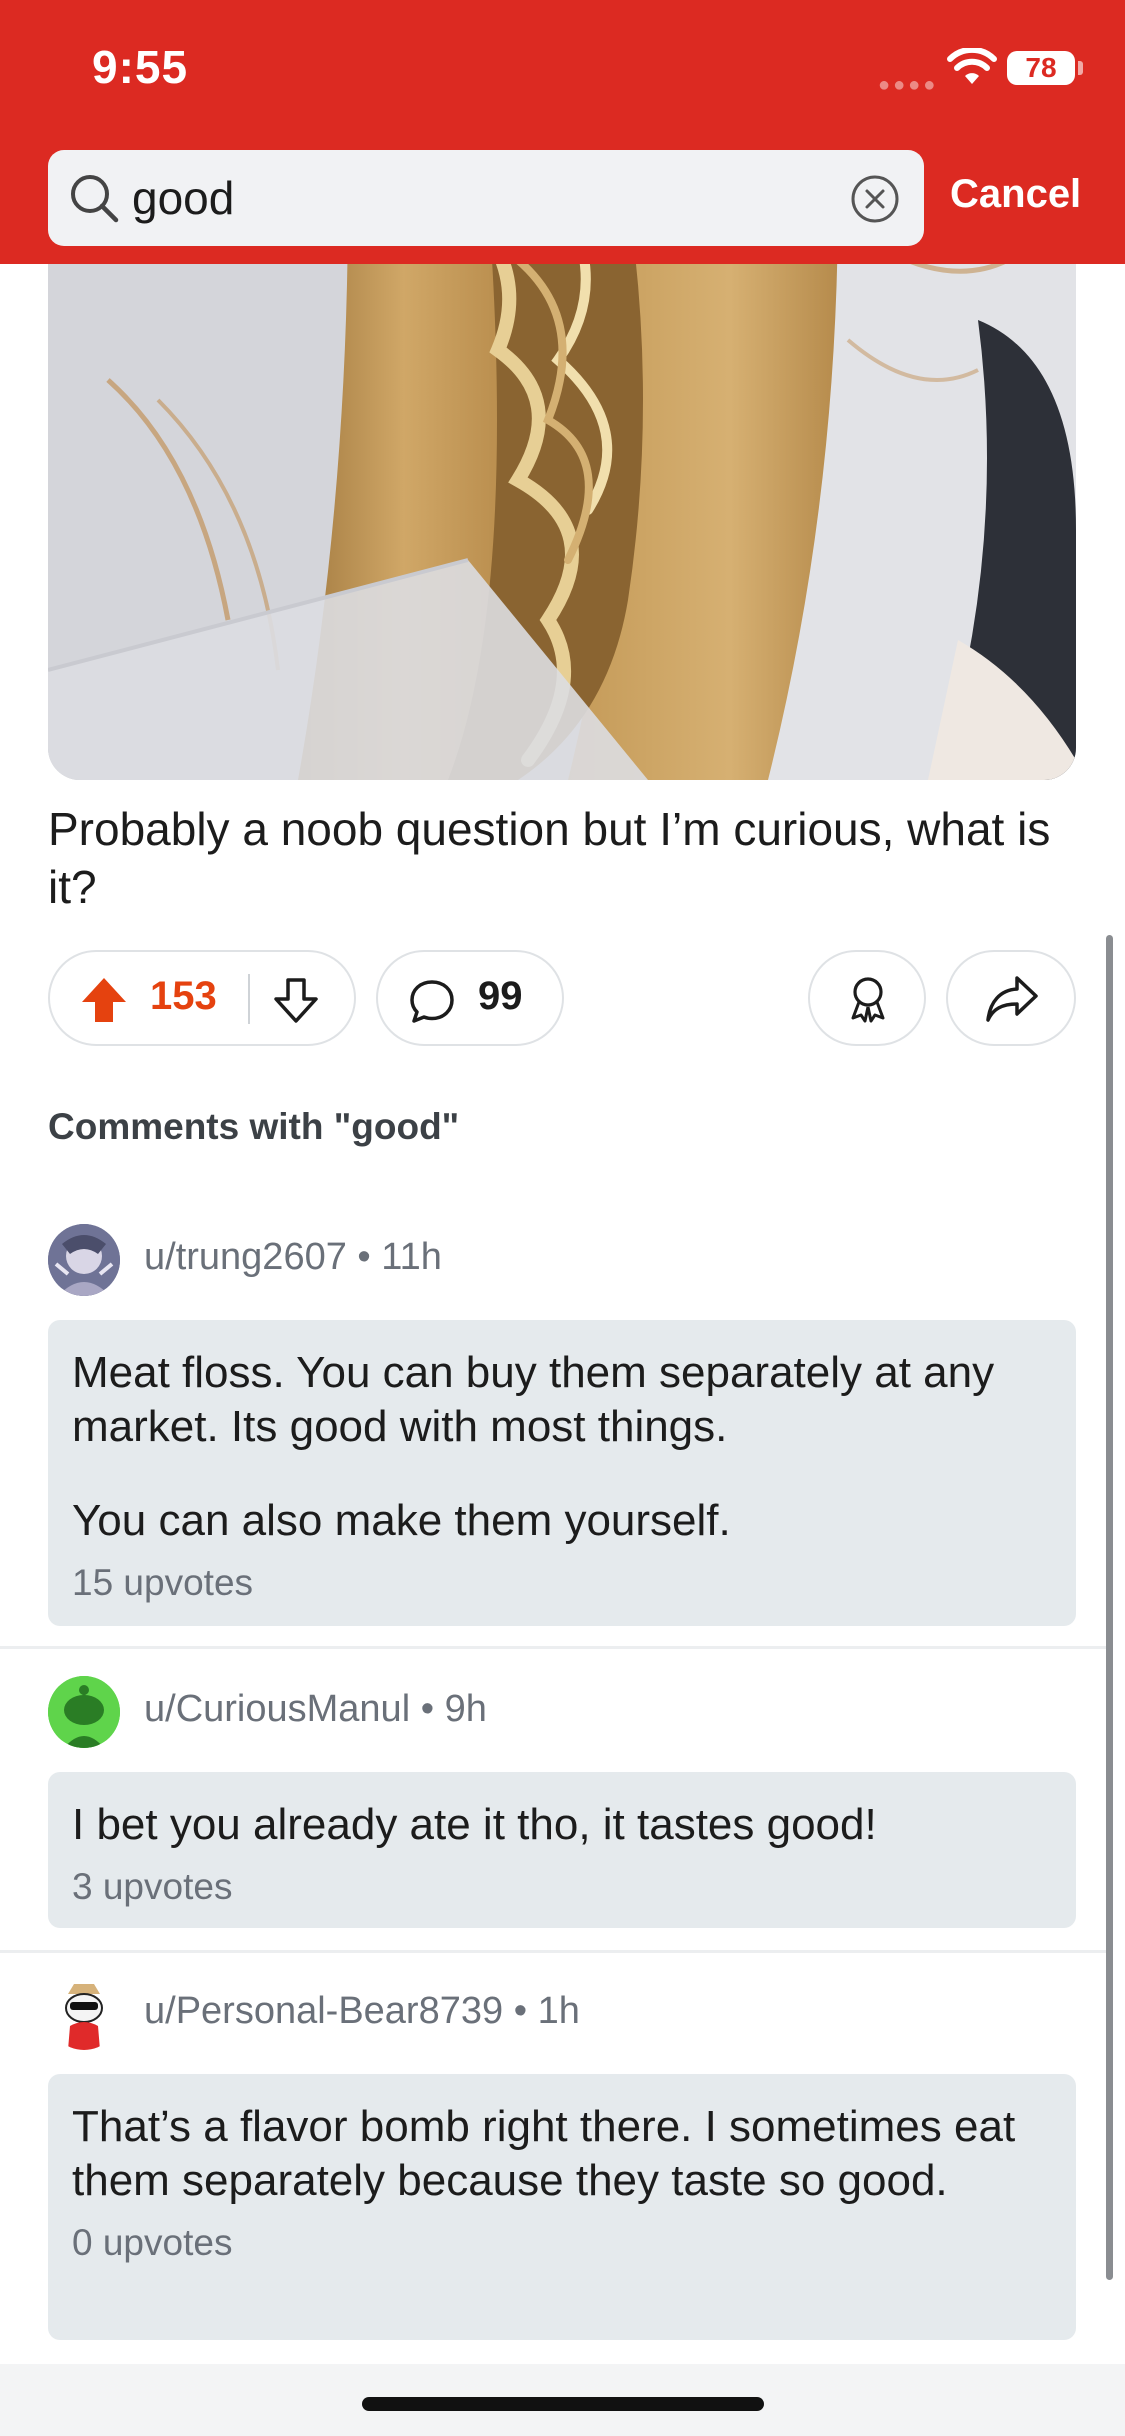 The image size is (1125, 2436). What do you see at coordinates (296, 1000) in the screenshot?
I see `downvote-icon` at bounding box center [296, 1000].